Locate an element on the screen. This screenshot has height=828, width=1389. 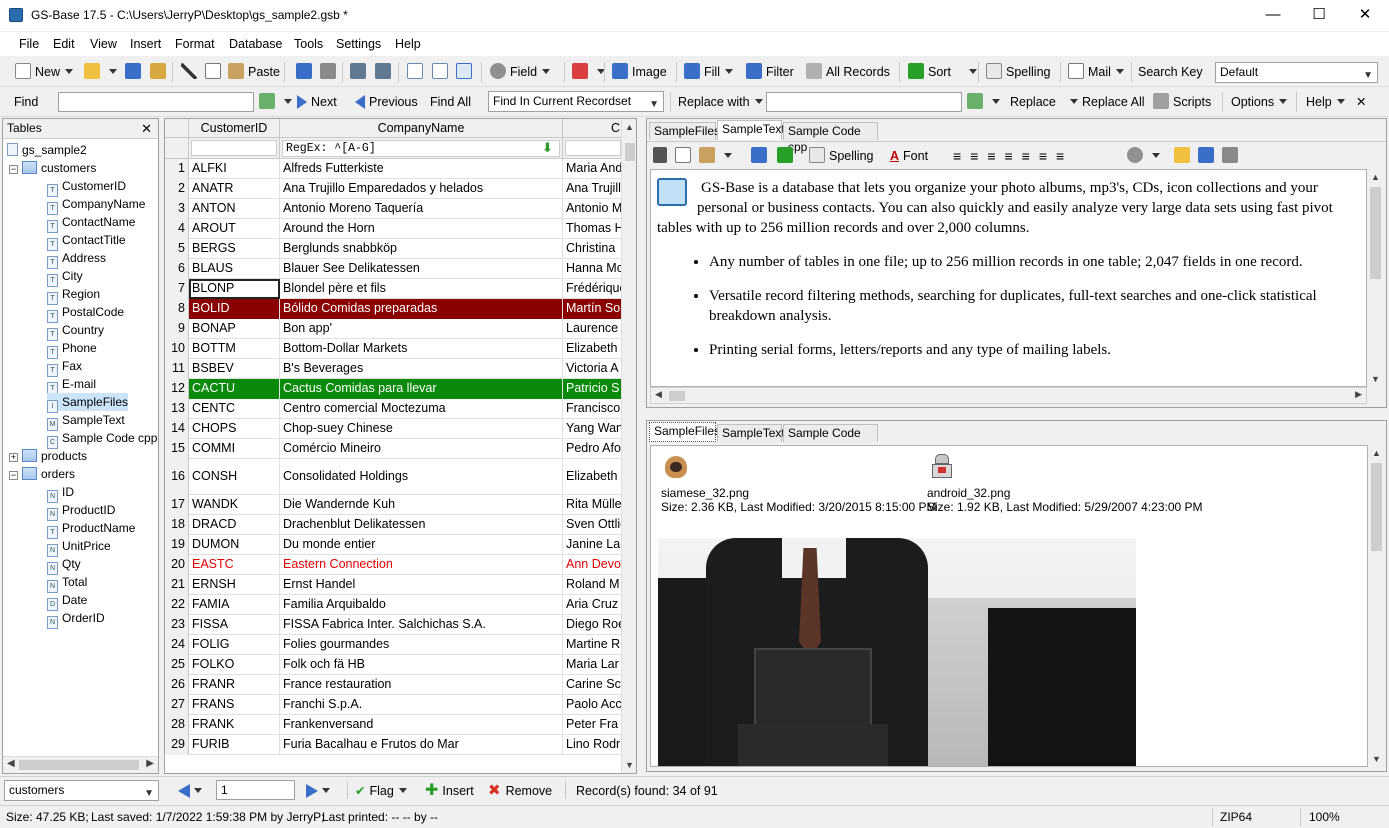
copy-button is located at coordinates (215, 72).